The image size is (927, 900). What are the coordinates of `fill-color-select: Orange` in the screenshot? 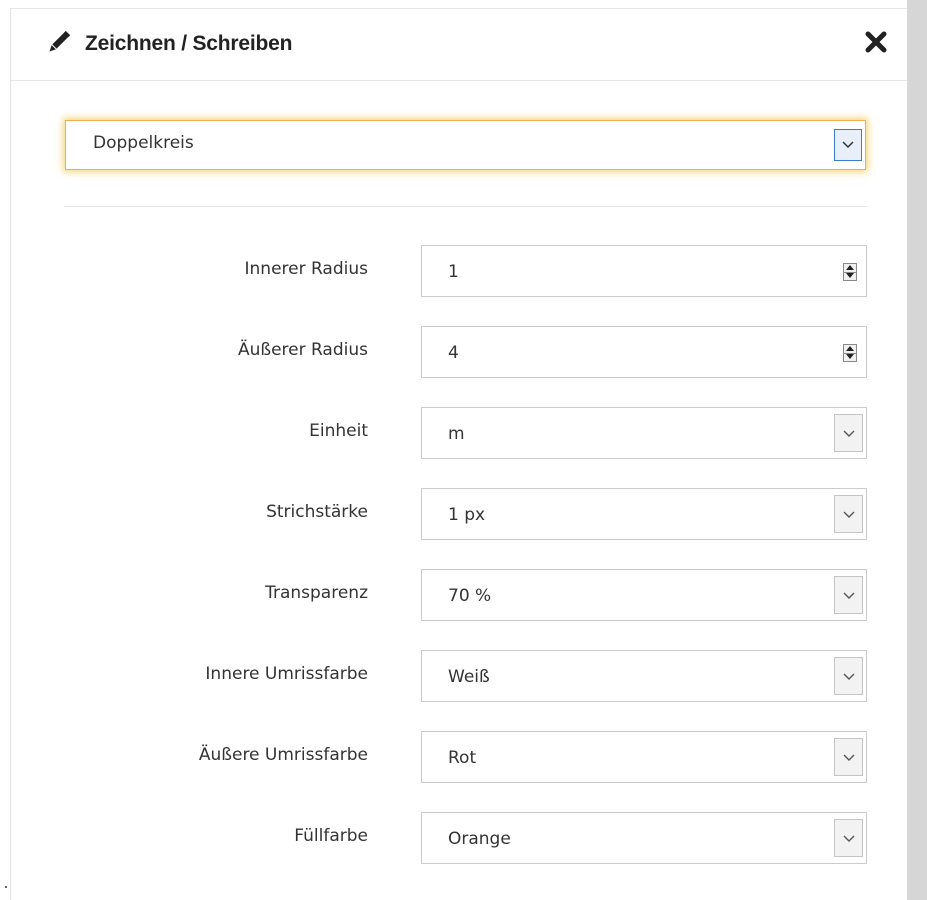 It's located at (644, 838).